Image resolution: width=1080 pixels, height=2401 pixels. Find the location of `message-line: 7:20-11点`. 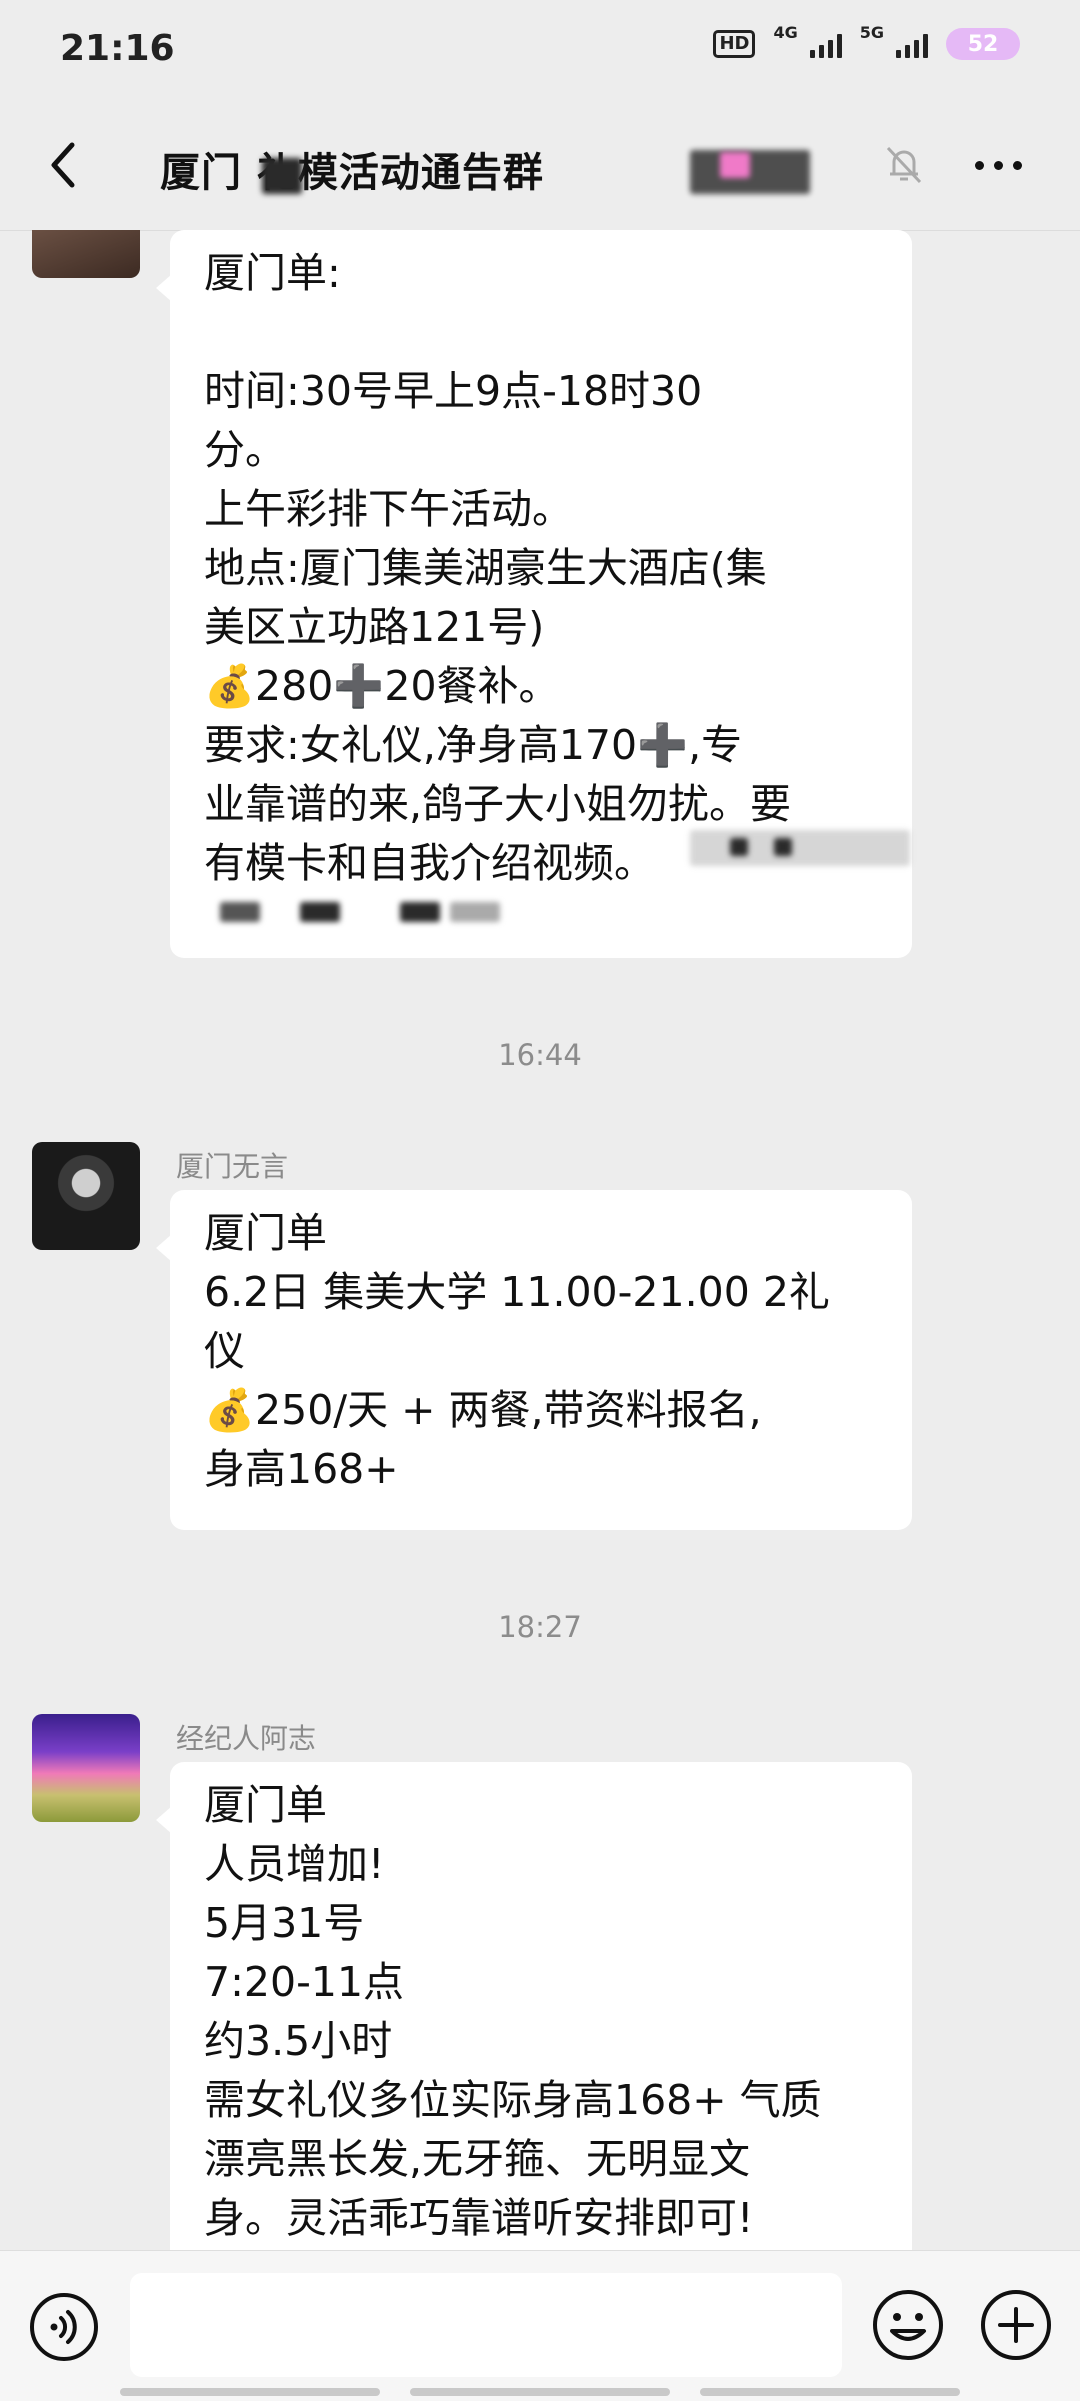

message-line: 7:20-11点 is located at coordinates (304, 1982).